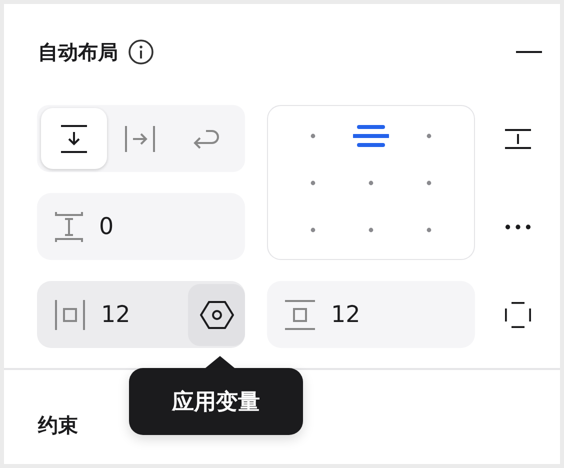  Describe the element at coordinates (371, 136) in the screenshot. I see `align-lines-icon` at that location.